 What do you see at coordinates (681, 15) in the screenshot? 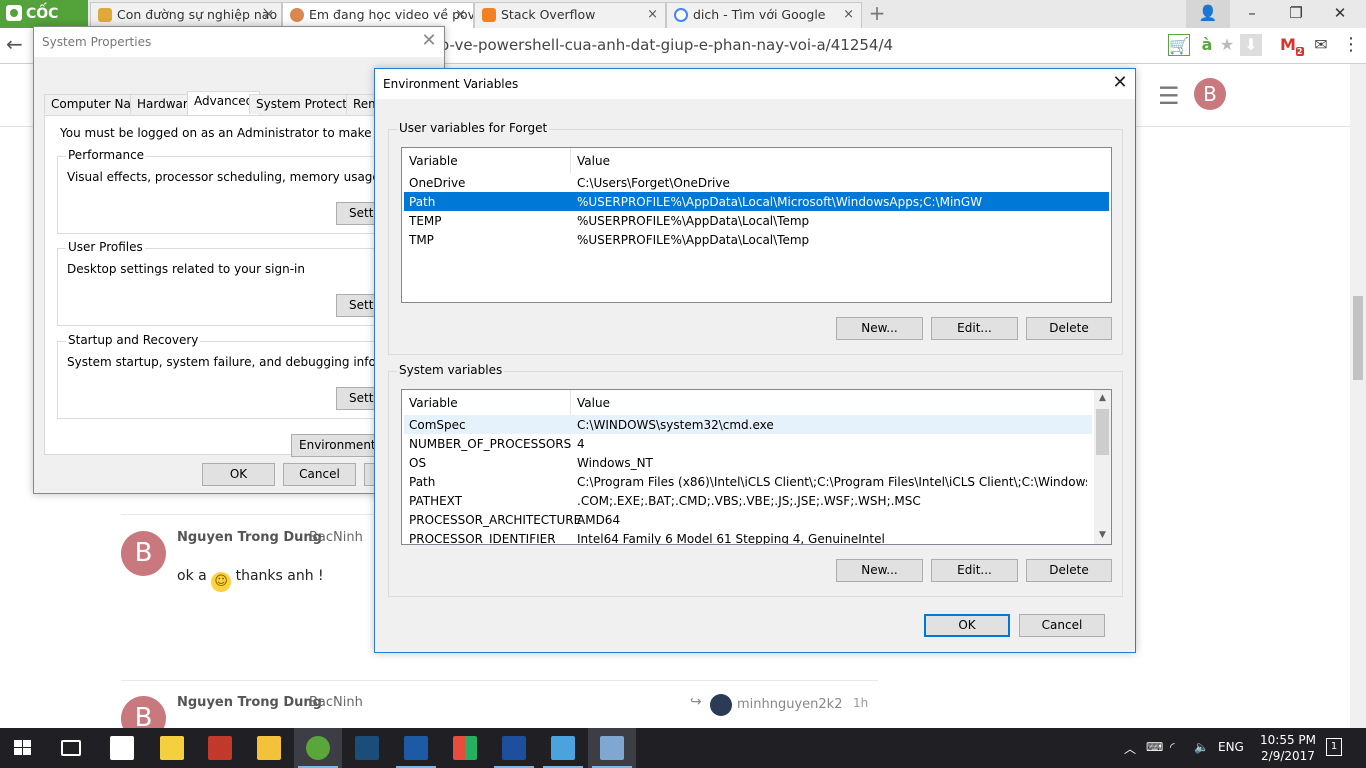
I see `google-icon` at bounding box center [681, 15].